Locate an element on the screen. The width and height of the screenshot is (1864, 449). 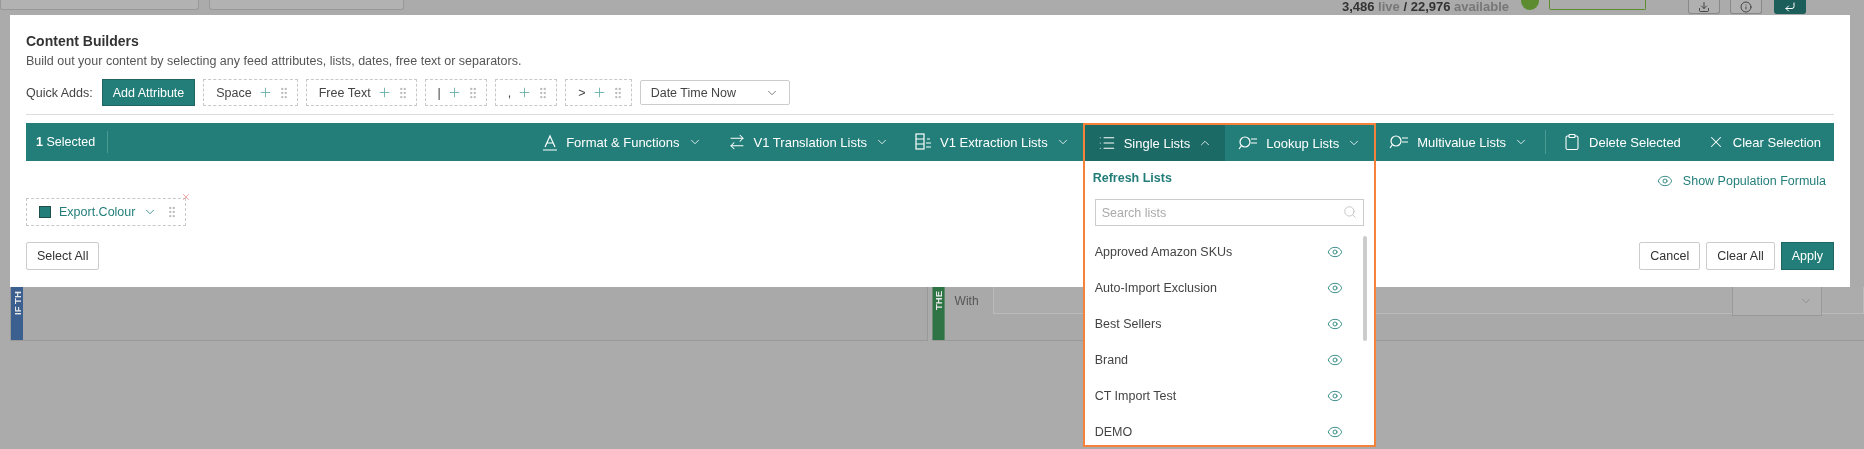
quick-add-chip: , is located at coordinates (526, 92).